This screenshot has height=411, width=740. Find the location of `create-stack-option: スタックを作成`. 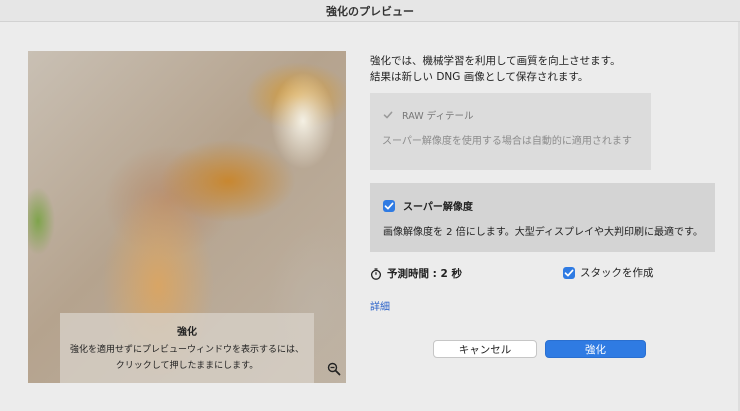

create-stack-option: スタックを作成 is located at coordinates (608, 272).